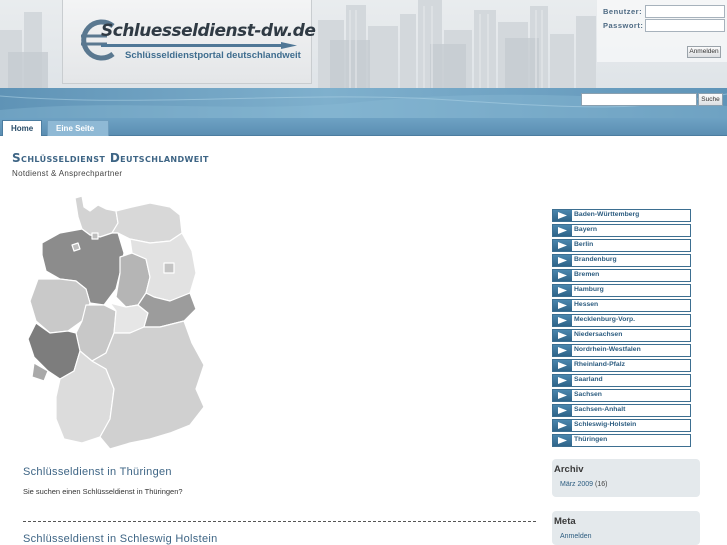  Describe the element at coordinates (586, 304) in the screenshot. I see `state-label: Hessen` at that location.